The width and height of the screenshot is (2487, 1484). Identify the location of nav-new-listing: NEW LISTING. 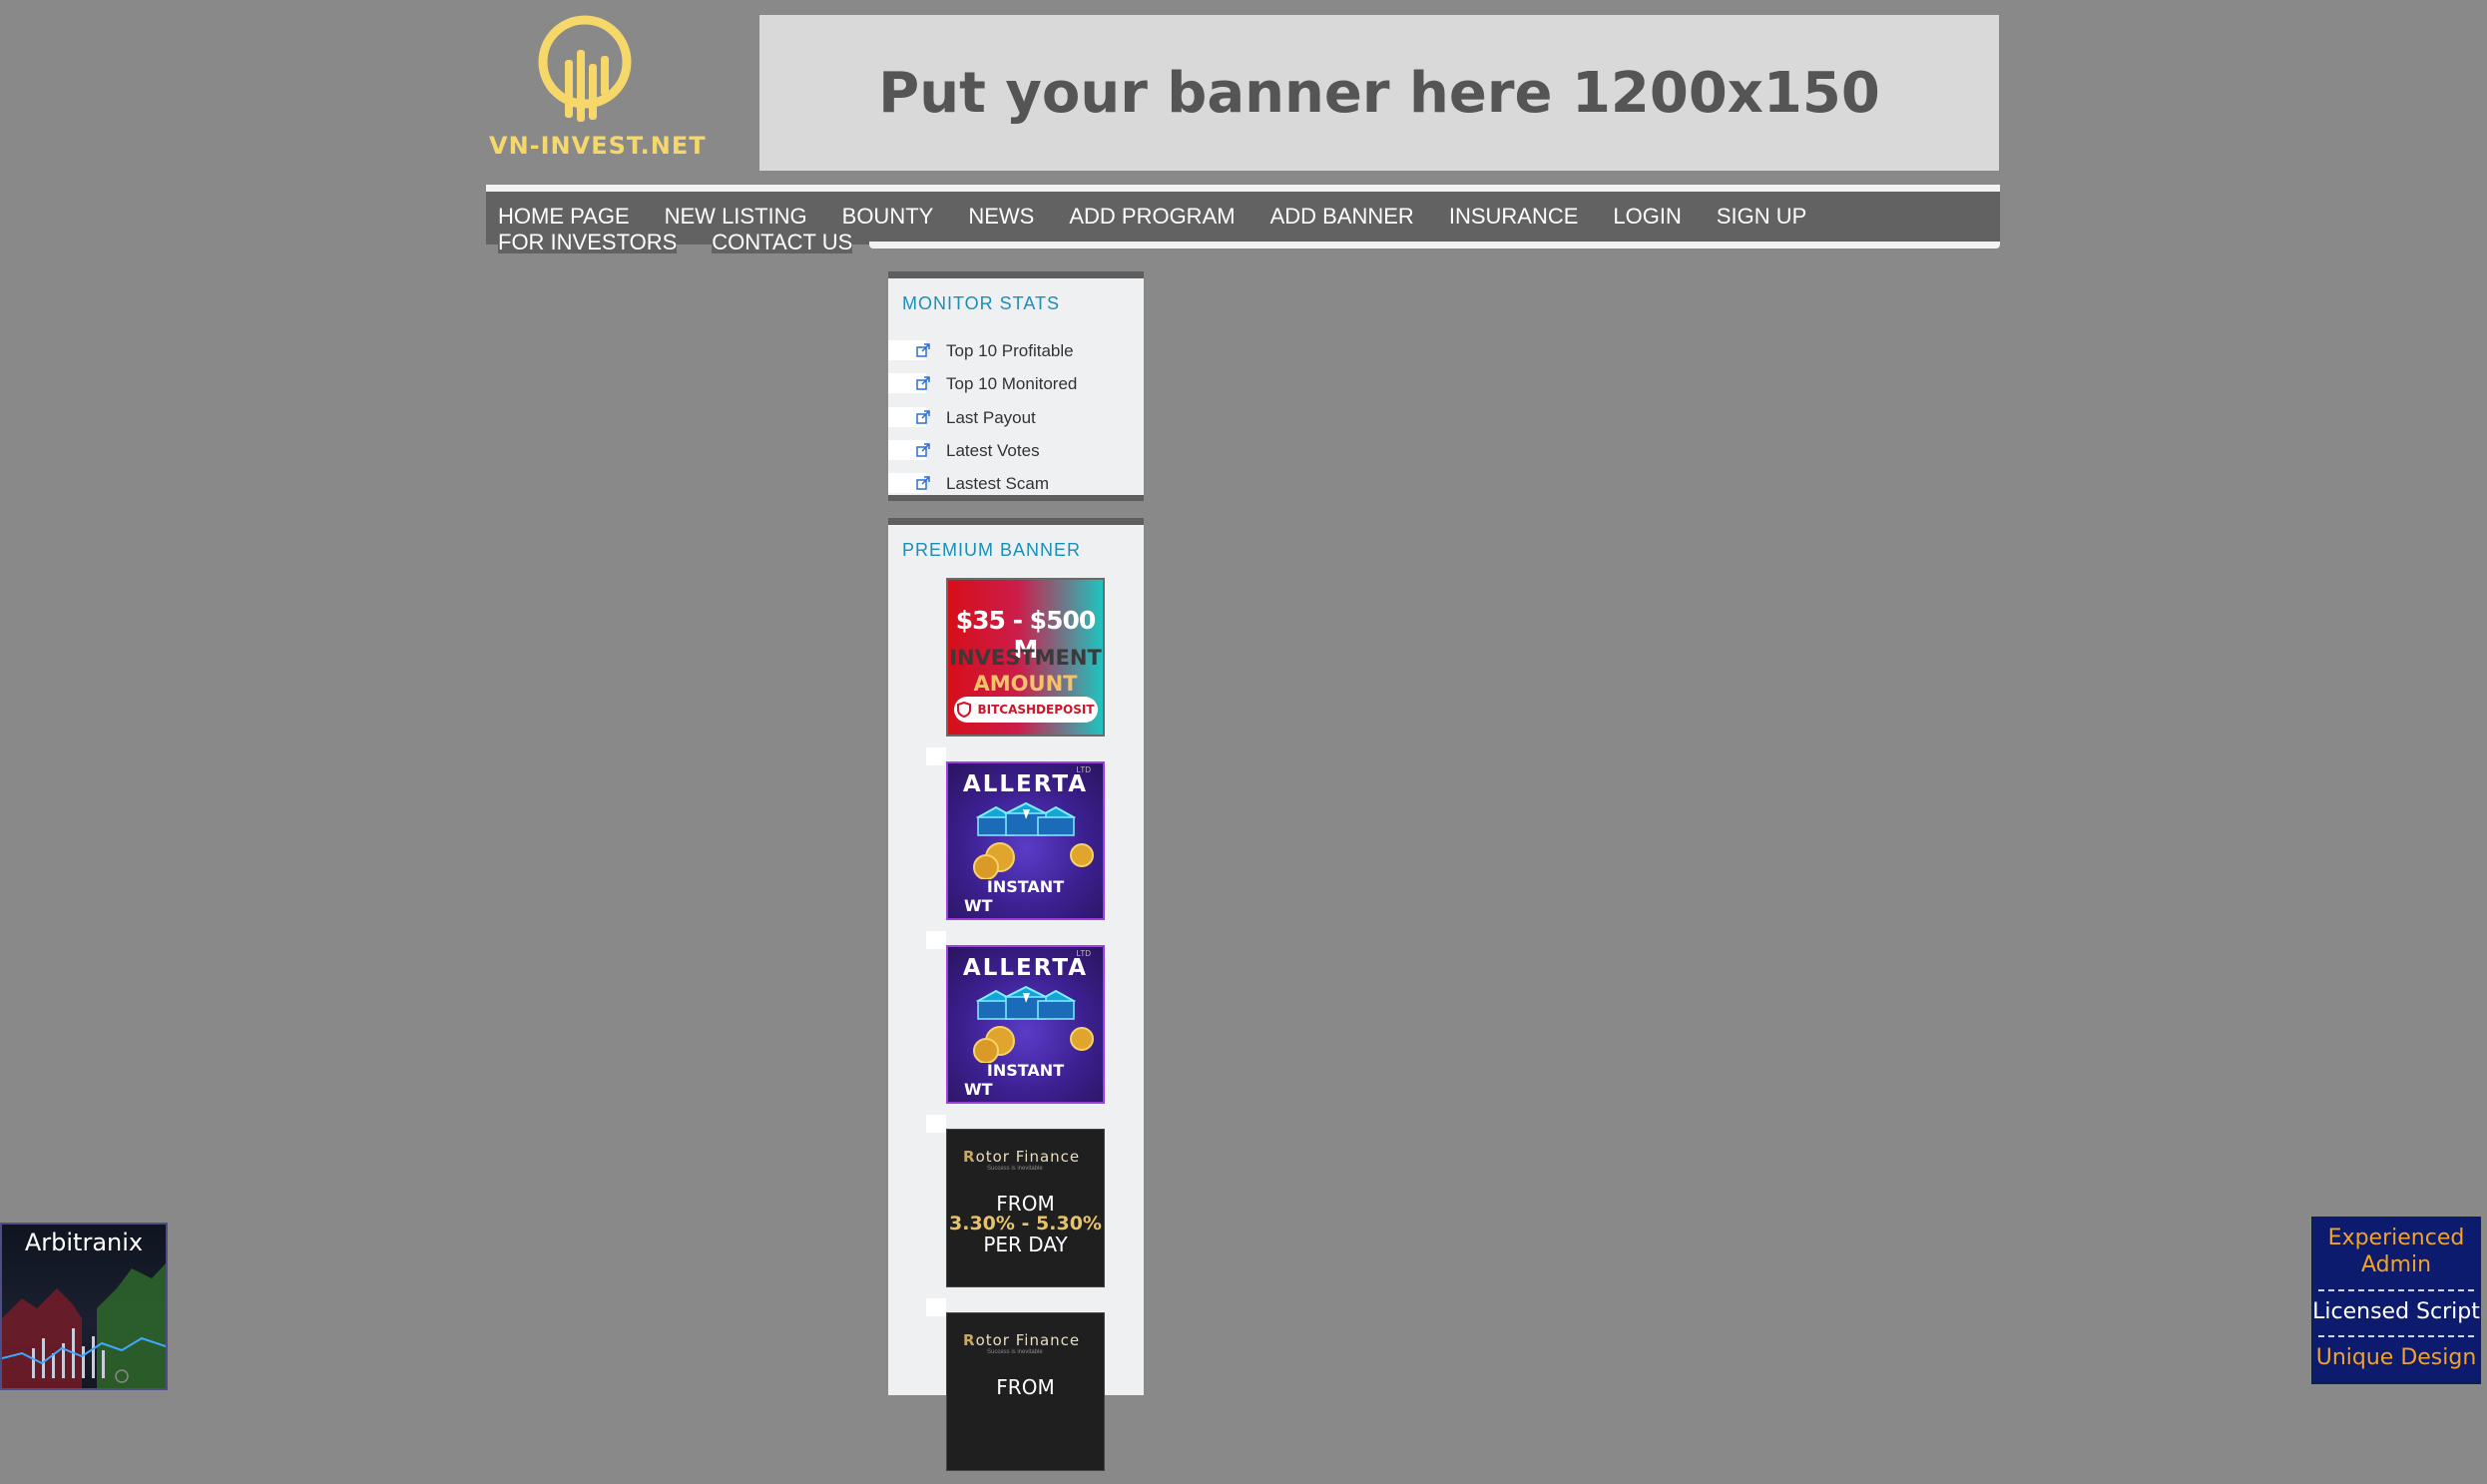
(736, 217).